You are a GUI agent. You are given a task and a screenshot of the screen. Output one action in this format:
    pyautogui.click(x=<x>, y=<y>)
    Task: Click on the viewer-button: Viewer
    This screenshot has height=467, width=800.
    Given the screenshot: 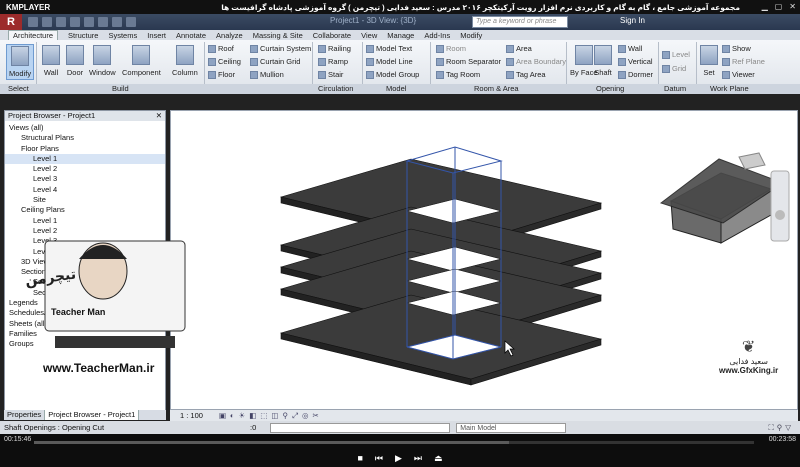 What is the action you would take?
    pyautogui.click(x=738, y=74)
    